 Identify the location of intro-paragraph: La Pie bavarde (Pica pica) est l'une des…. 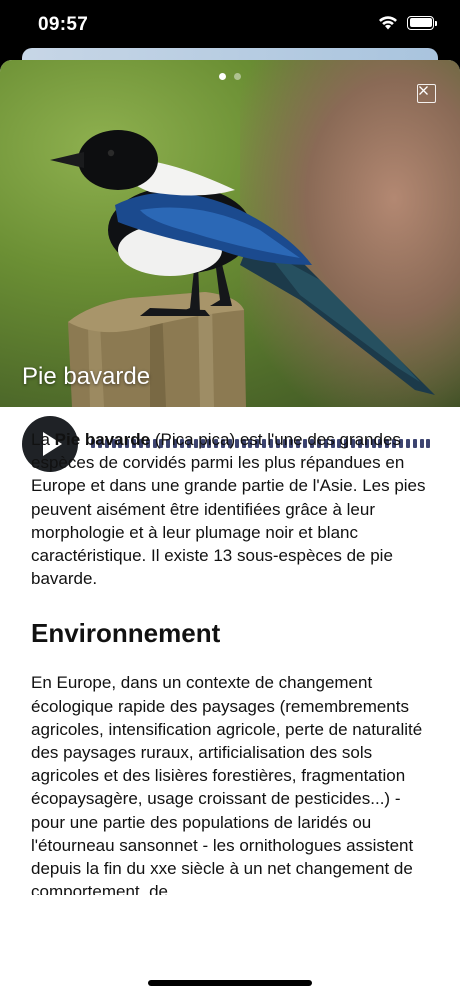
(233, 509).